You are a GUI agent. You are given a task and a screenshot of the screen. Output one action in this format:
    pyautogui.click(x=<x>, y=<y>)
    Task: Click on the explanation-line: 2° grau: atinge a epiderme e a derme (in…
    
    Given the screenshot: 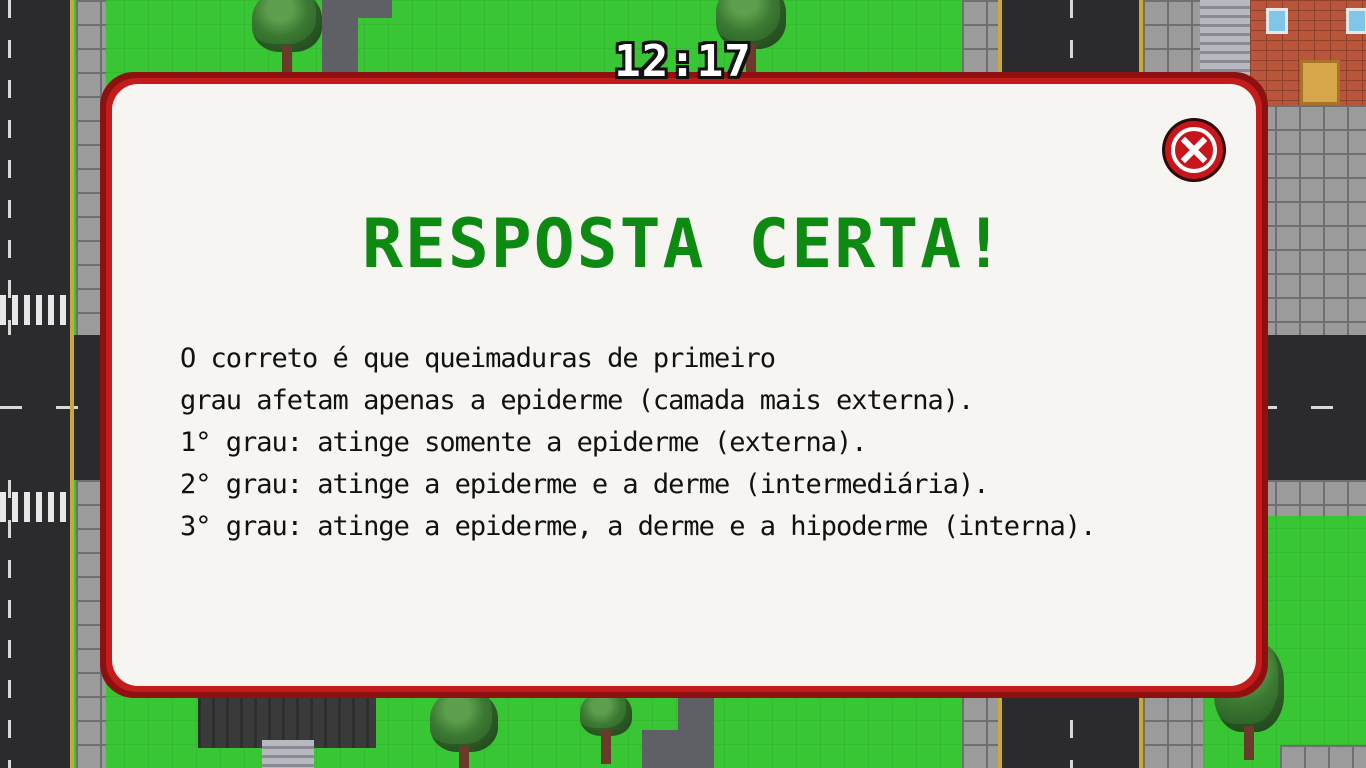 What is the action you would take?
    pyautogui.click(x=585, y=484)
    